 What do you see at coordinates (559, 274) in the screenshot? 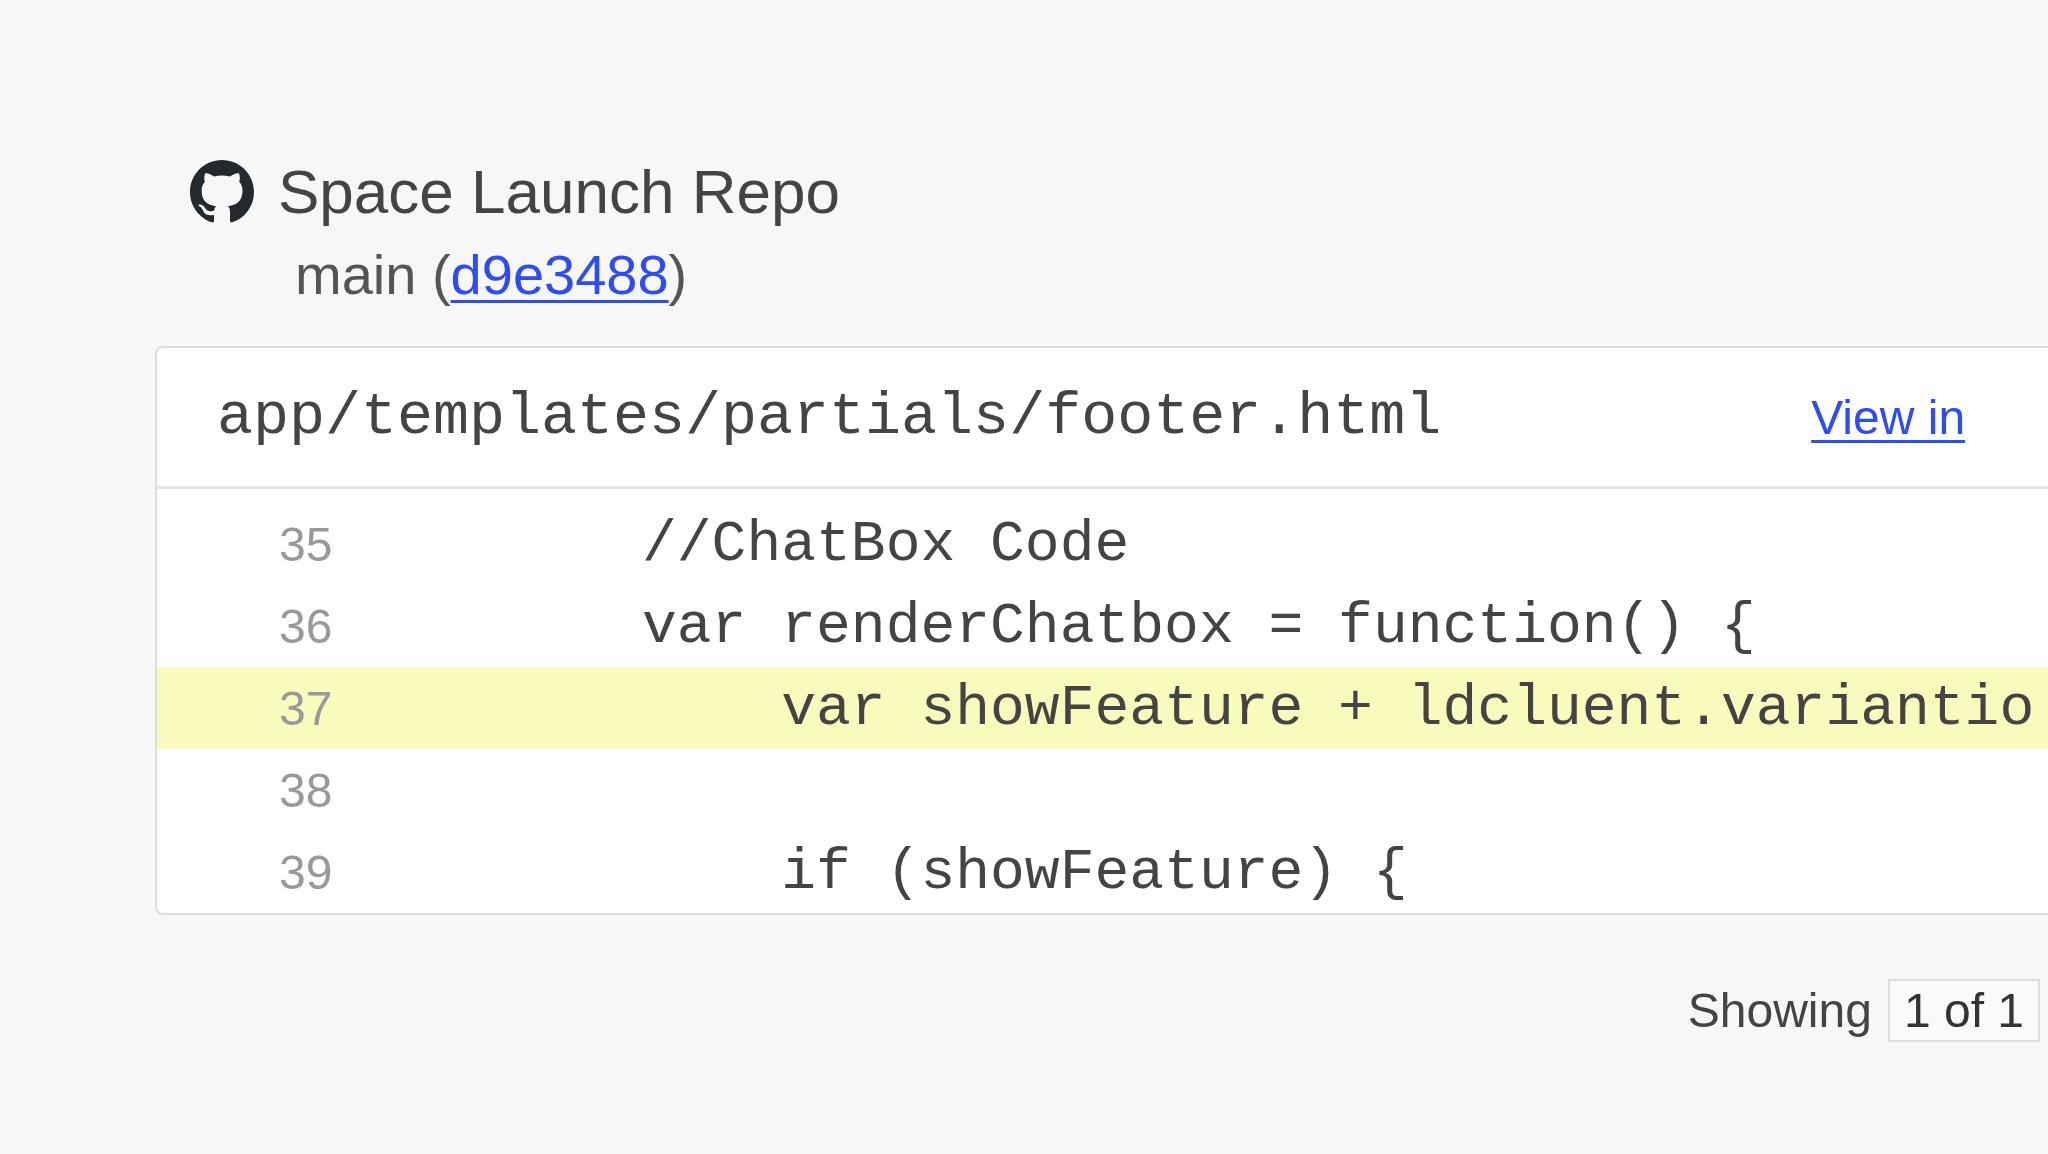
I see `commit-link: d9e3488` at bounding box center [559, 274].